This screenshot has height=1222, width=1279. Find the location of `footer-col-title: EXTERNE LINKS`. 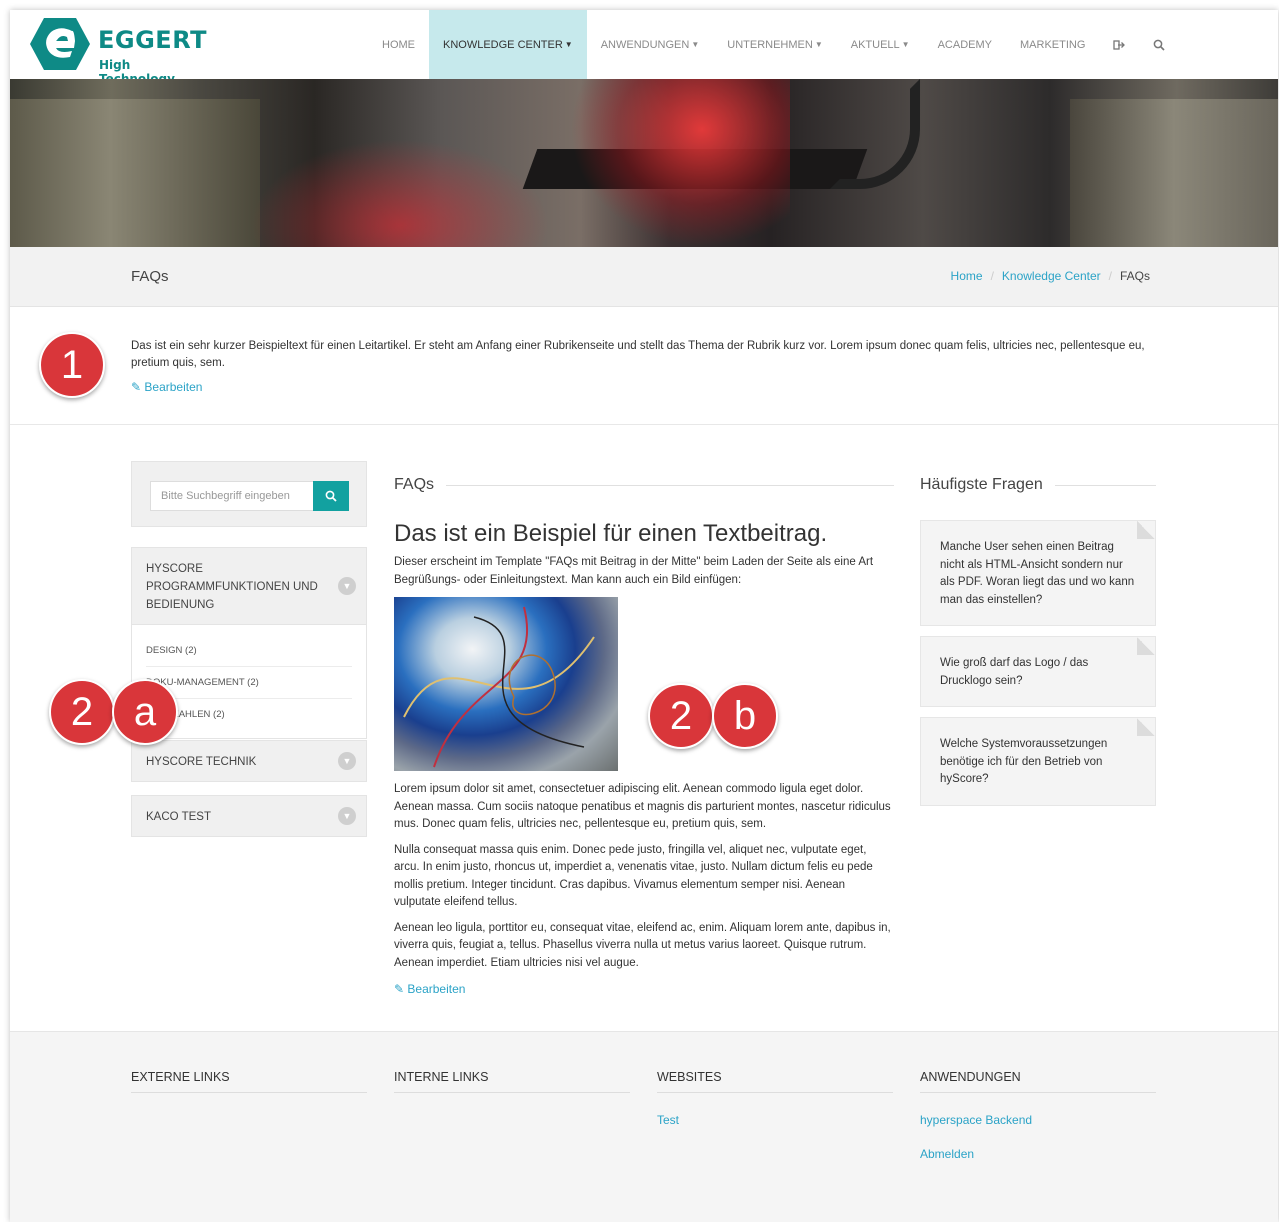

footer-col-title: EXTERNE LINKS is located at coordinates (249, 1081).